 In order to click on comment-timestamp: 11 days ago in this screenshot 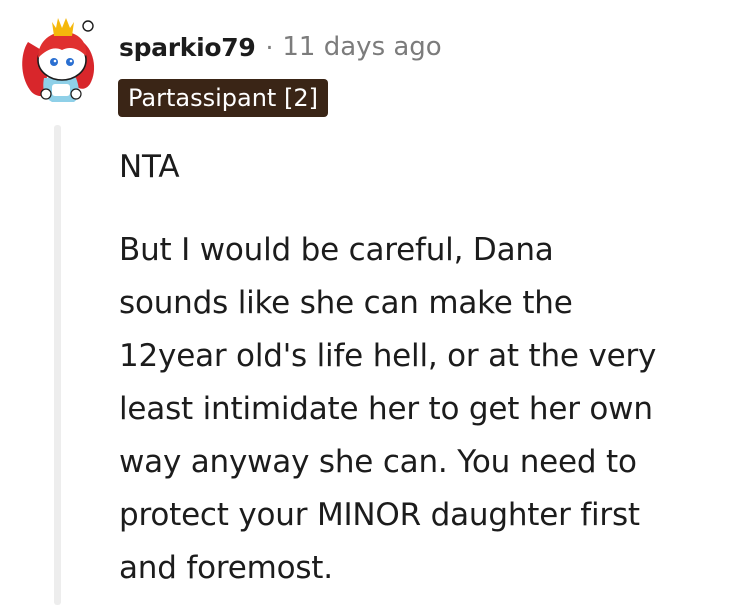, I will do `click(361, 47)`.